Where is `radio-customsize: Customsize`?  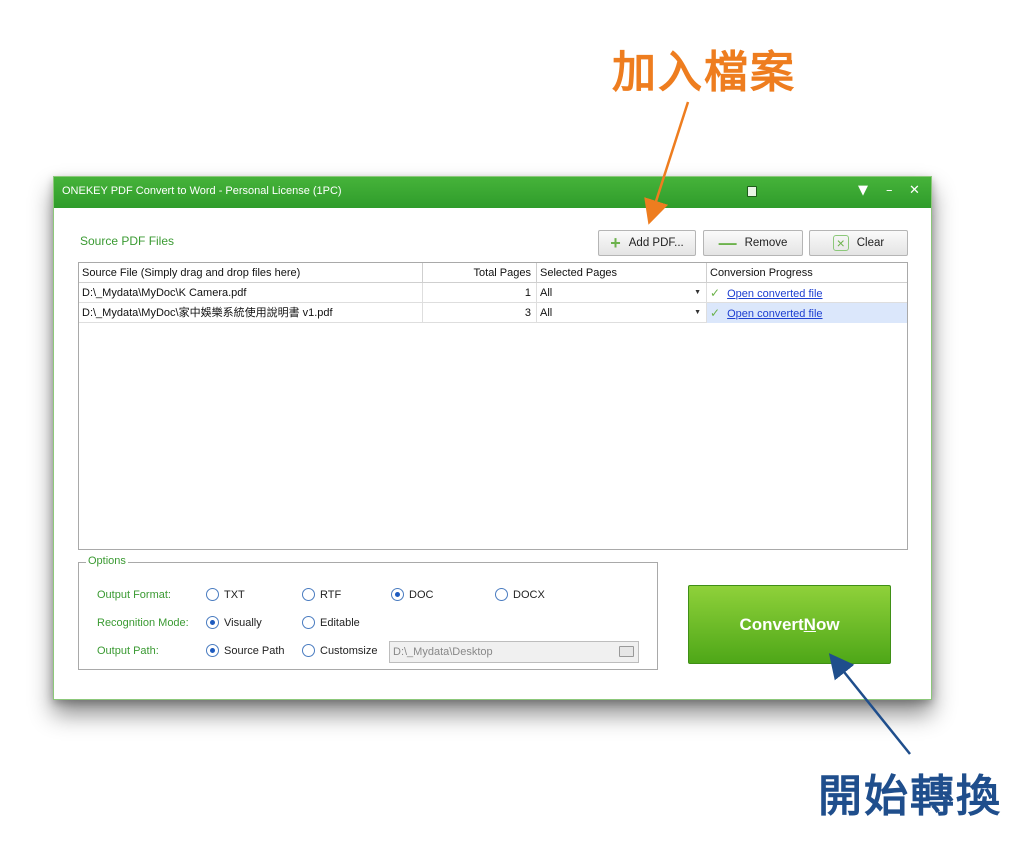
radio-customsize: Customsize is located at coordinates (339, 650).